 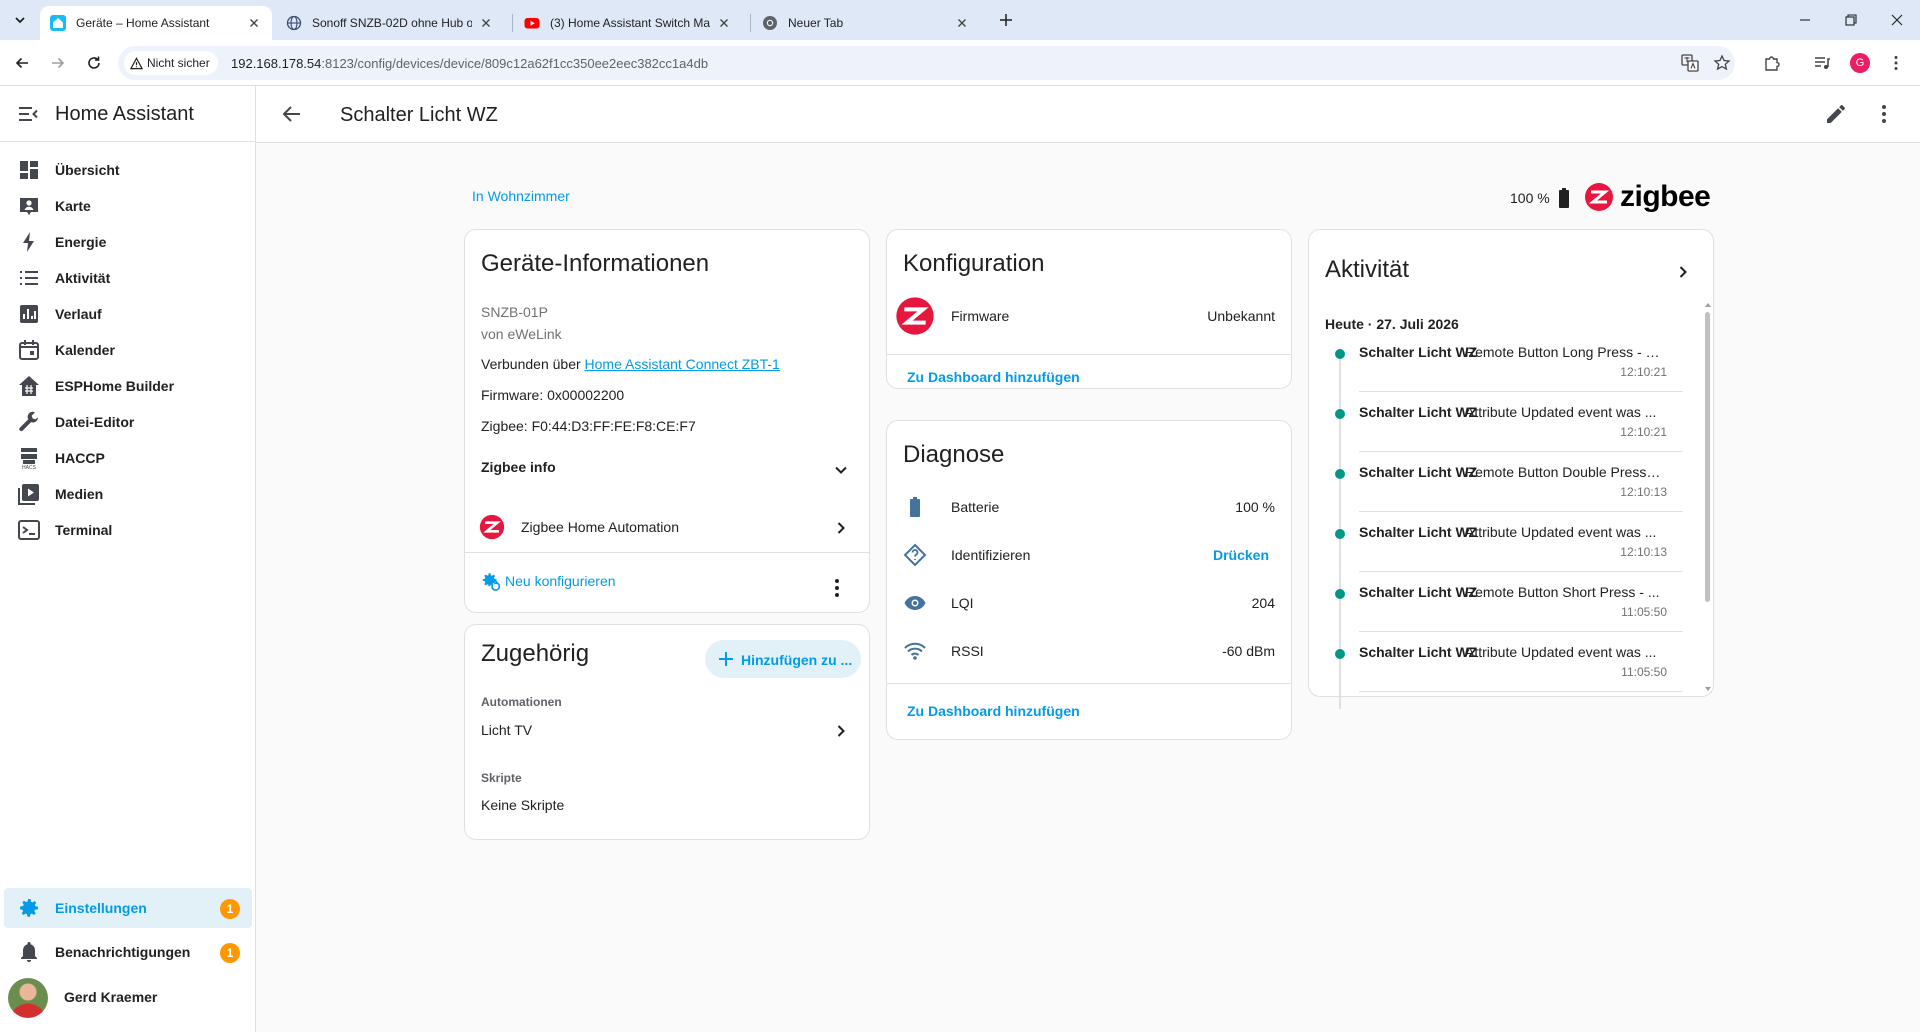 I want to click on profile-button: G, so click(x=1860, y=63).